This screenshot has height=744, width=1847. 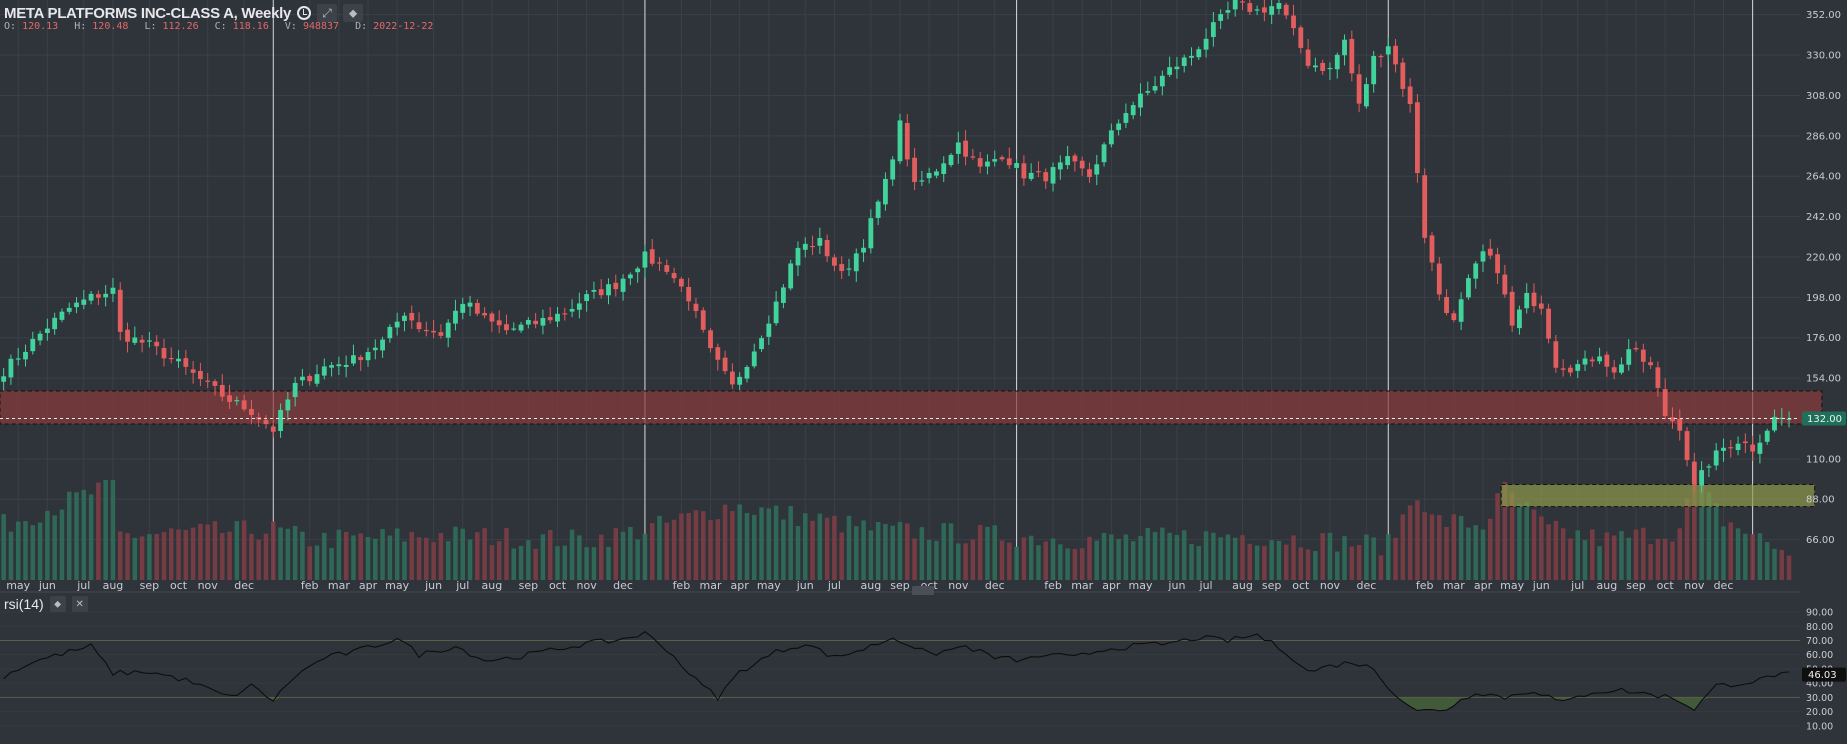 What do you see at coordinates (57, 604) in the screenshot?
I see `indicator-settings-icon: ⬥` at bounding box center [57, 604].